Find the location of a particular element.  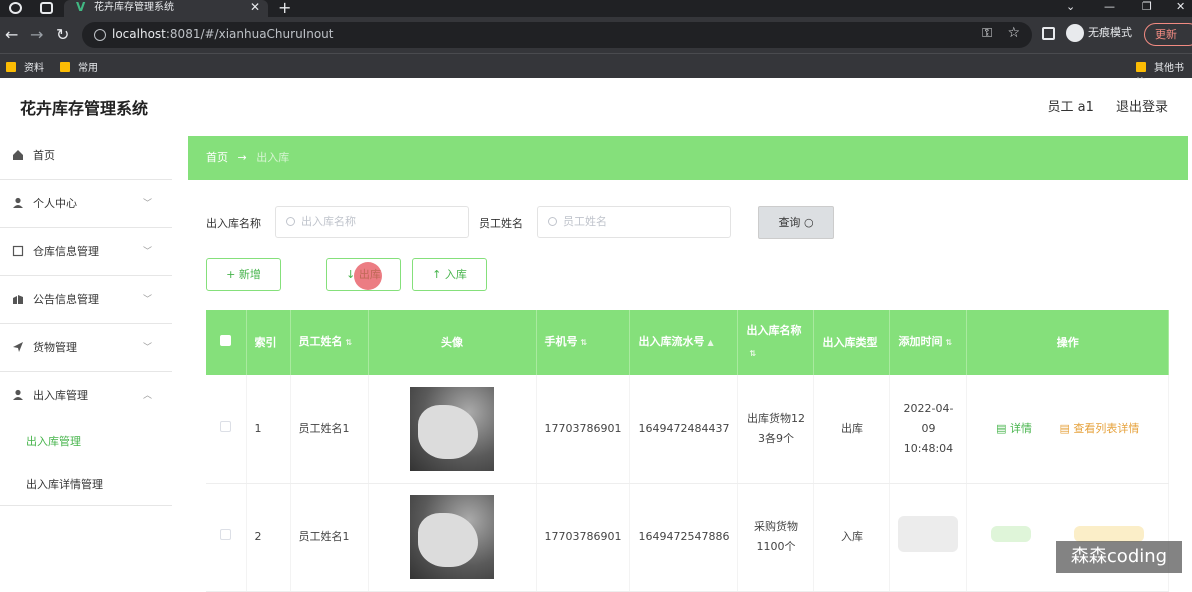

sidebar-item-label: 货物管理 is located at coordinates (55, 347).